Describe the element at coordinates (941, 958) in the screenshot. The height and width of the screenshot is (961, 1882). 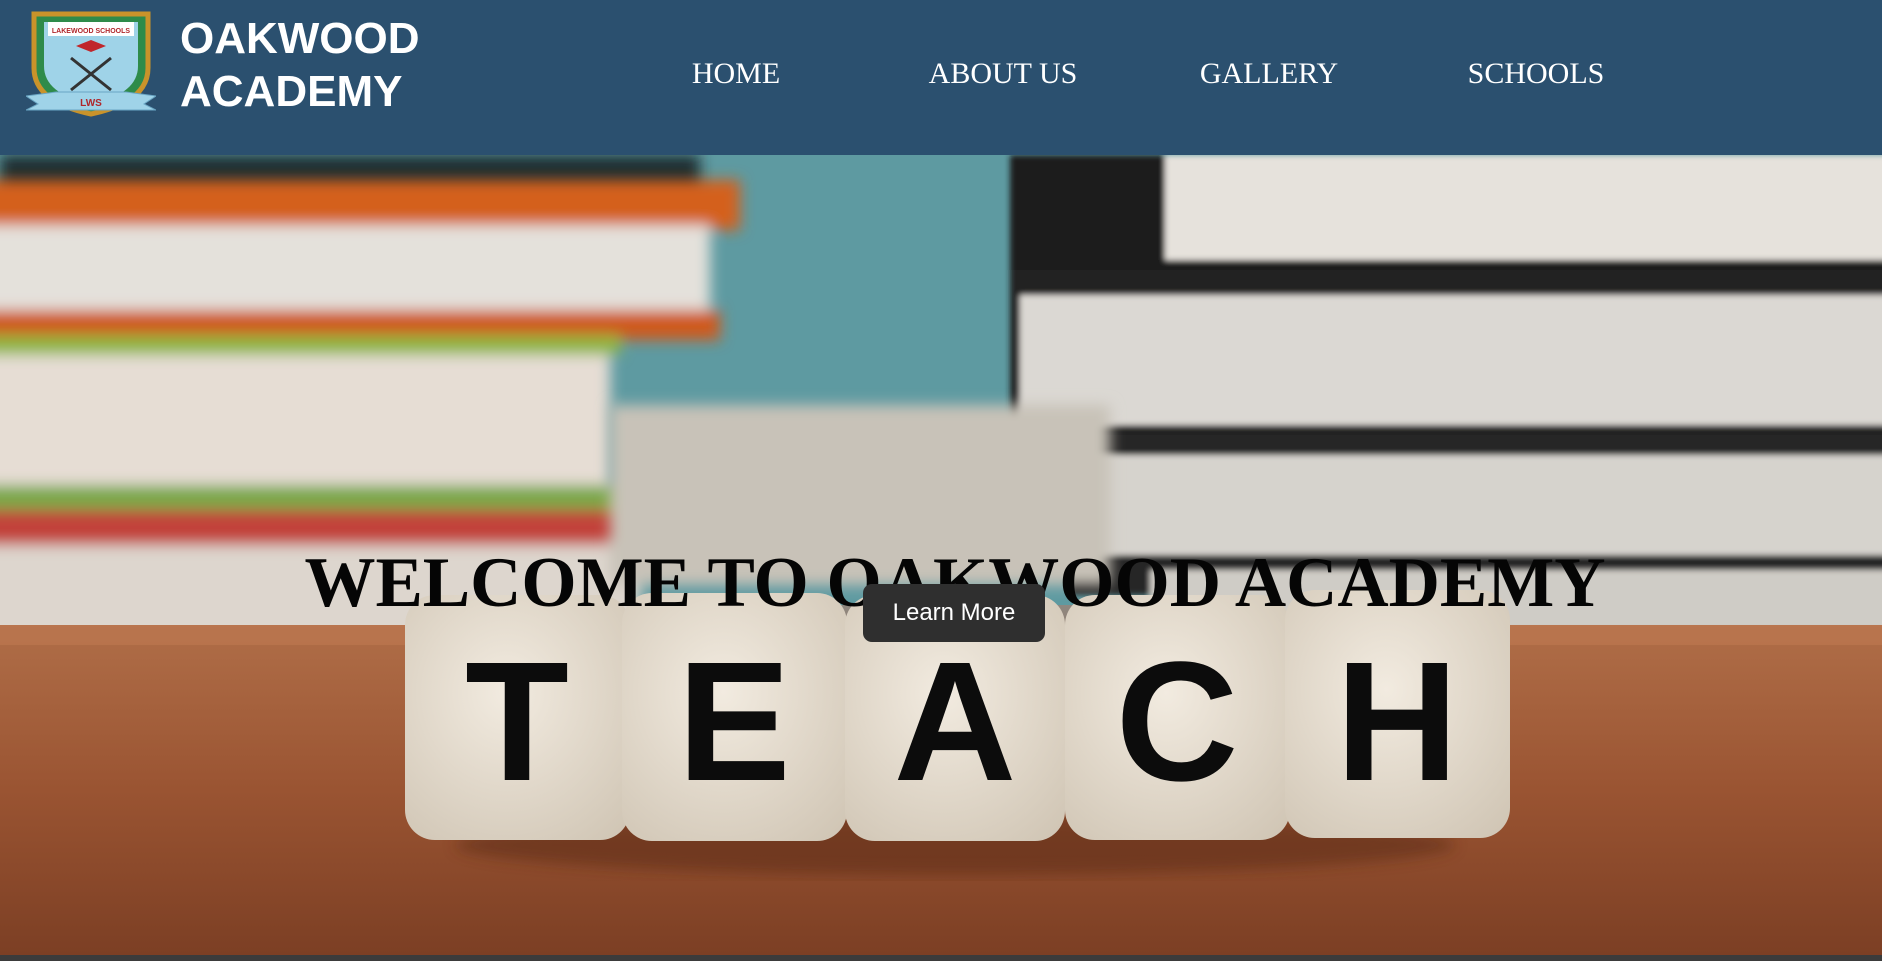
I see `page-bottom-edge` at that location.